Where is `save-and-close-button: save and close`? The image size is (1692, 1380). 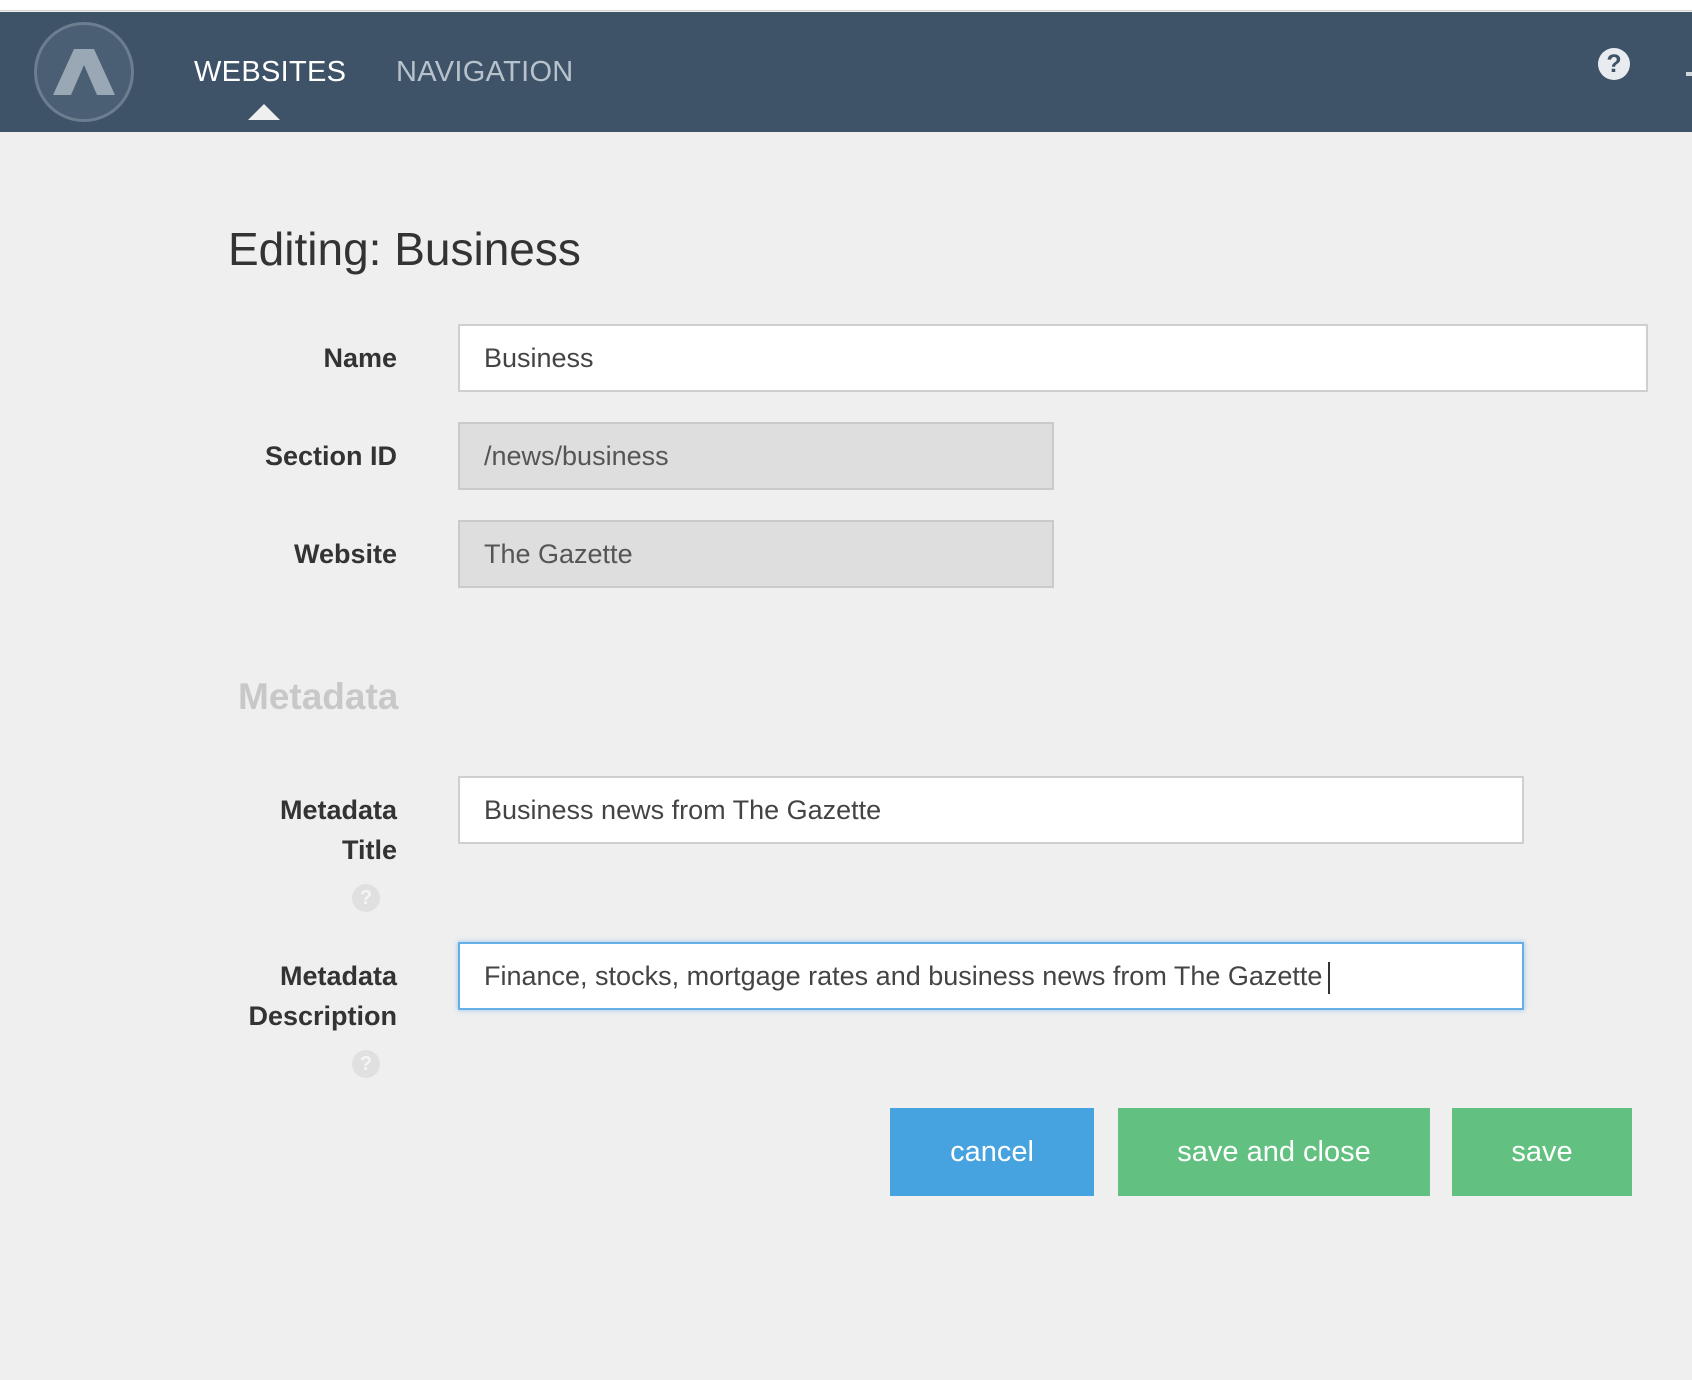
save-and-close-button: save and close is located at coordinates (1274, 1152).